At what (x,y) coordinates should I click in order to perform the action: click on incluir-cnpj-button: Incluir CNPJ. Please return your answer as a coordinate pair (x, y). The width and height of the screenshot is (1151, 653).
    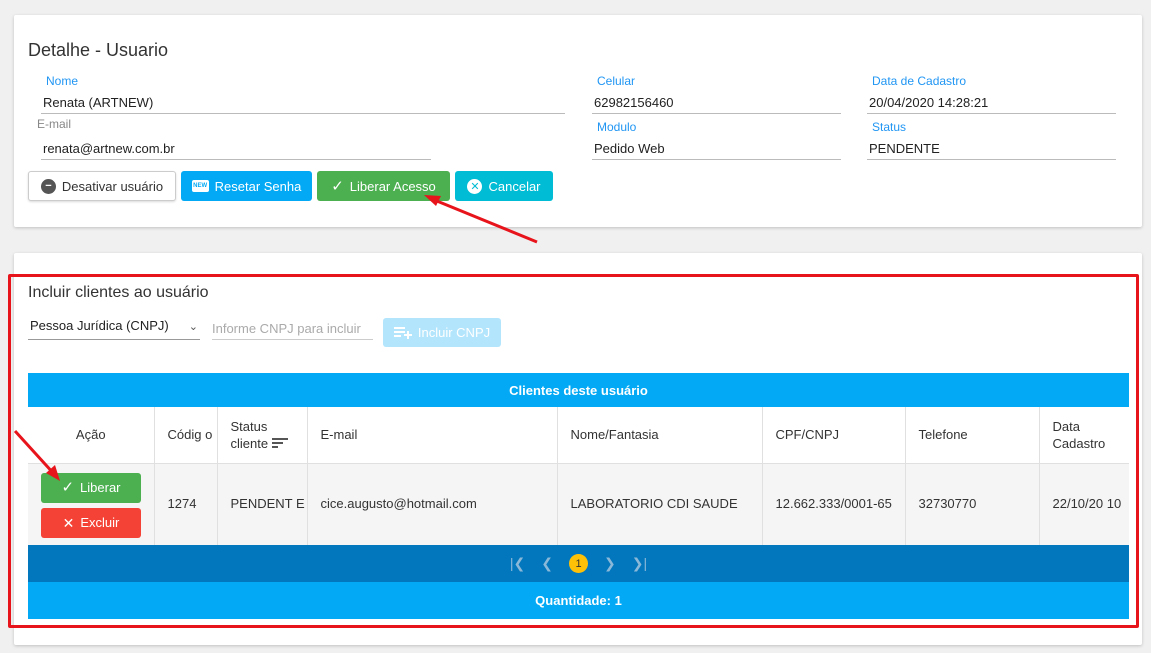
    Looking at the image, I should click on (442, 332).